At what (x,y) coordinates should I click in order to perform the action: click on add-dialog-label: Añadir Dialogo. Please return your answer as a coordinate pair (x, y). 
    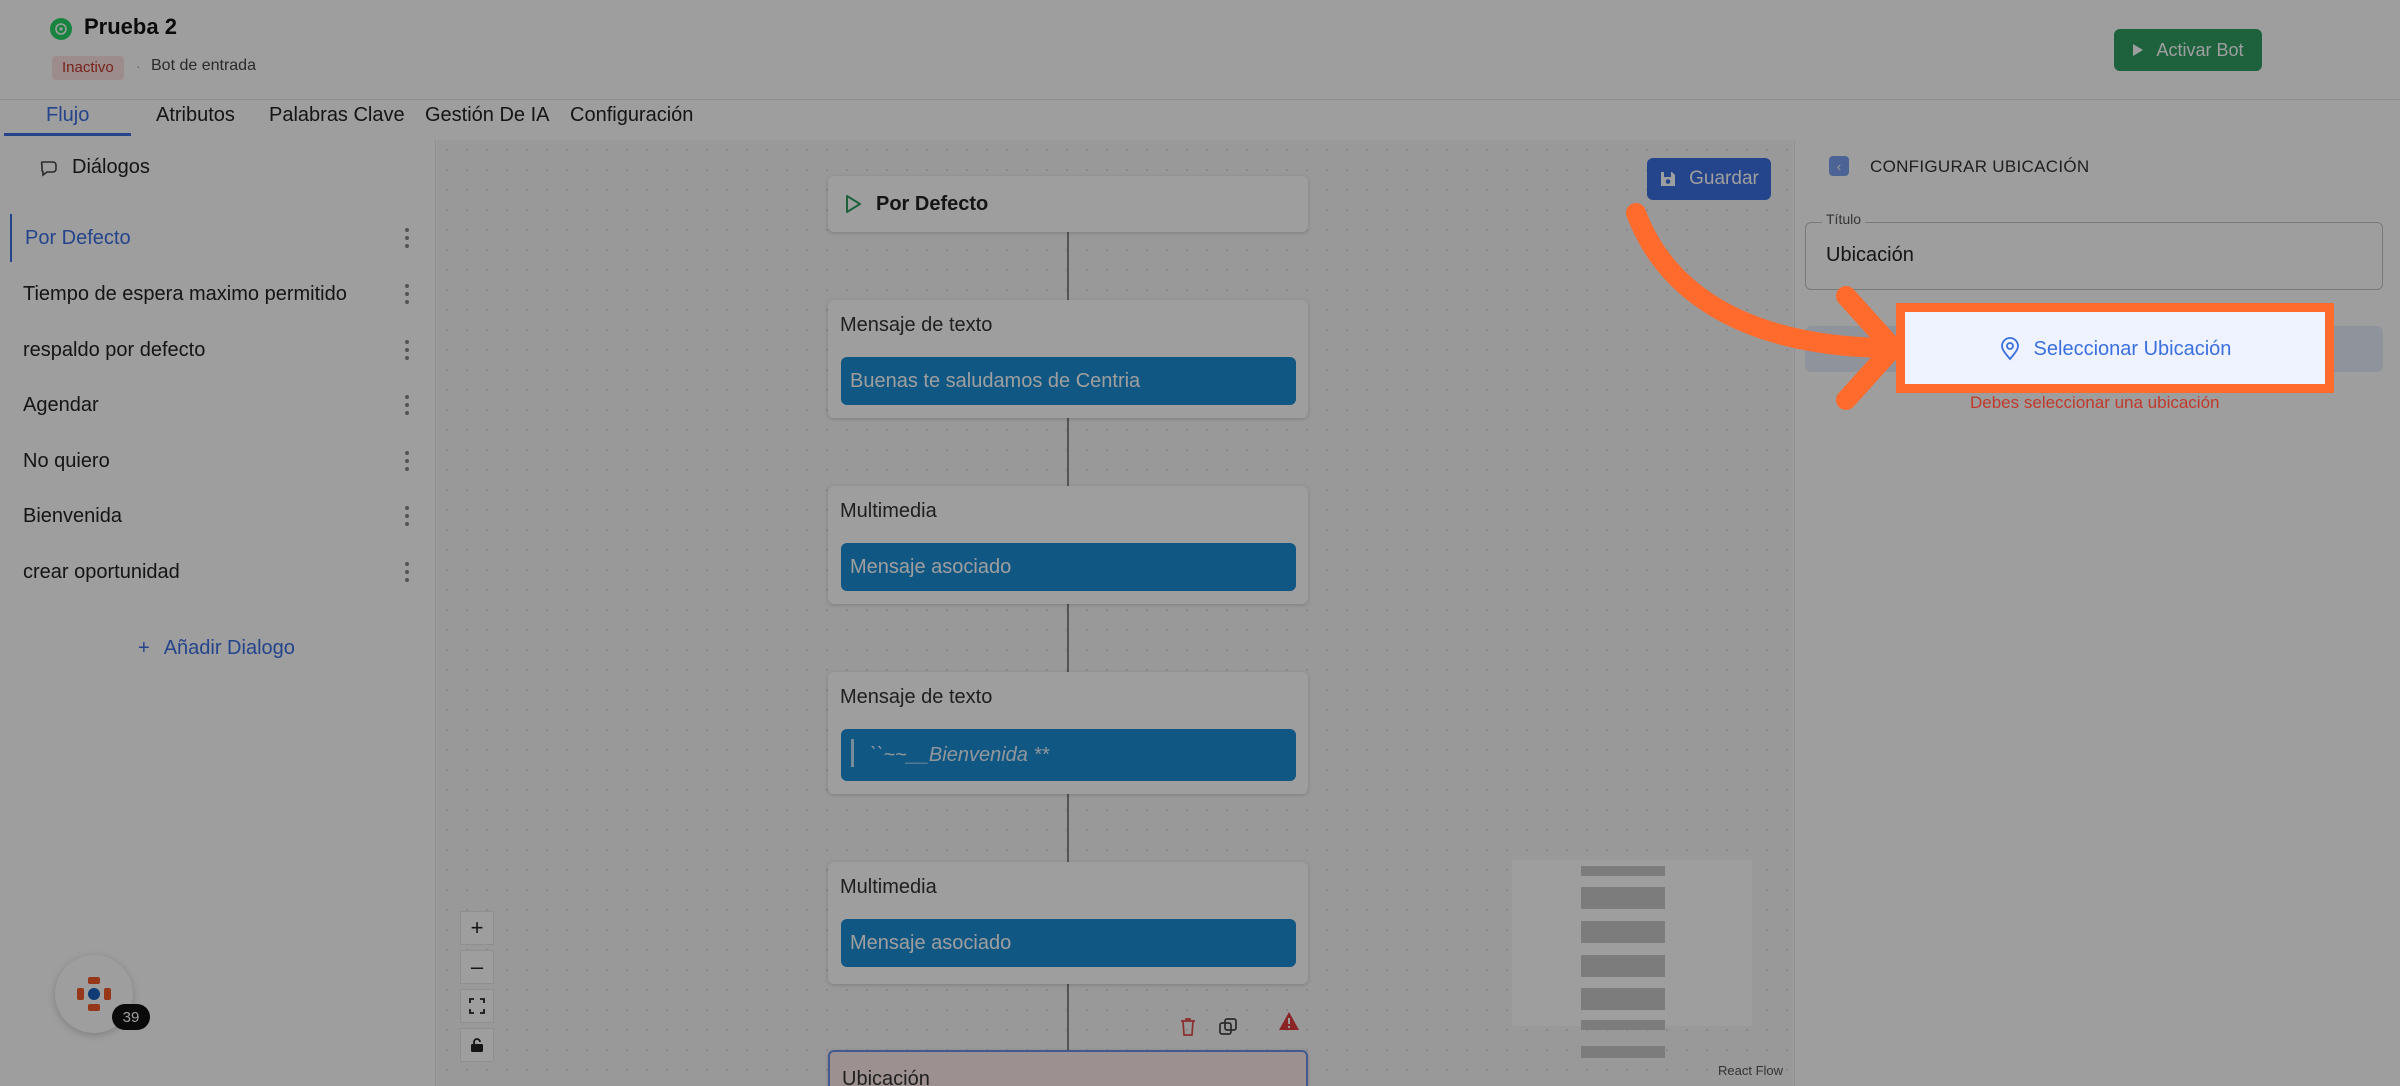
    Looking at the image, I should click on (229, 648).